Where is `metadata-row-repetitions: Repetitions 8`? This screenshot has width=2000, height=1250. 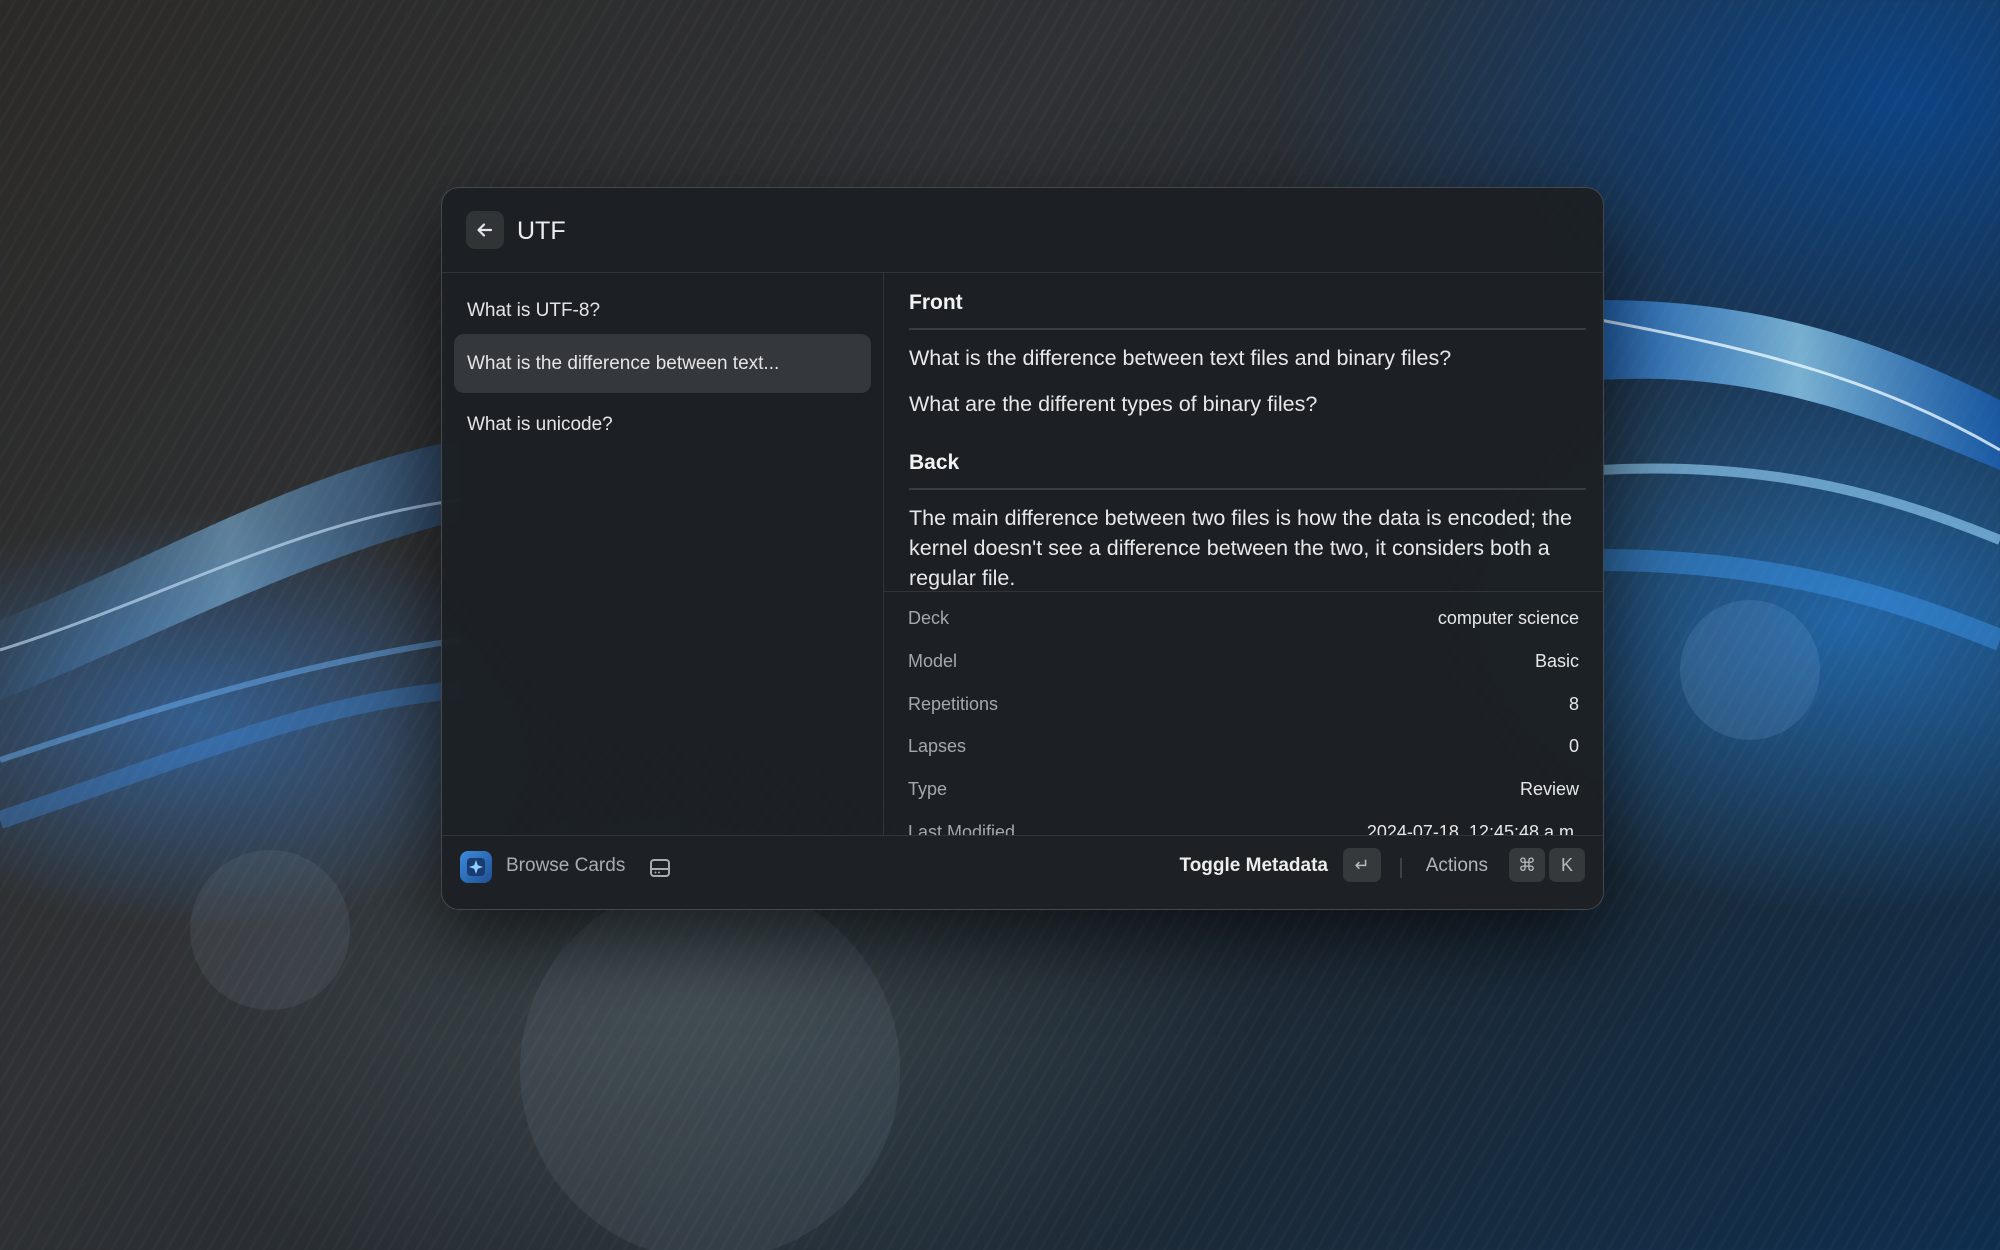 metadata-row-repetitions: Repetitions 8 is located at coordinates (1243, 705).